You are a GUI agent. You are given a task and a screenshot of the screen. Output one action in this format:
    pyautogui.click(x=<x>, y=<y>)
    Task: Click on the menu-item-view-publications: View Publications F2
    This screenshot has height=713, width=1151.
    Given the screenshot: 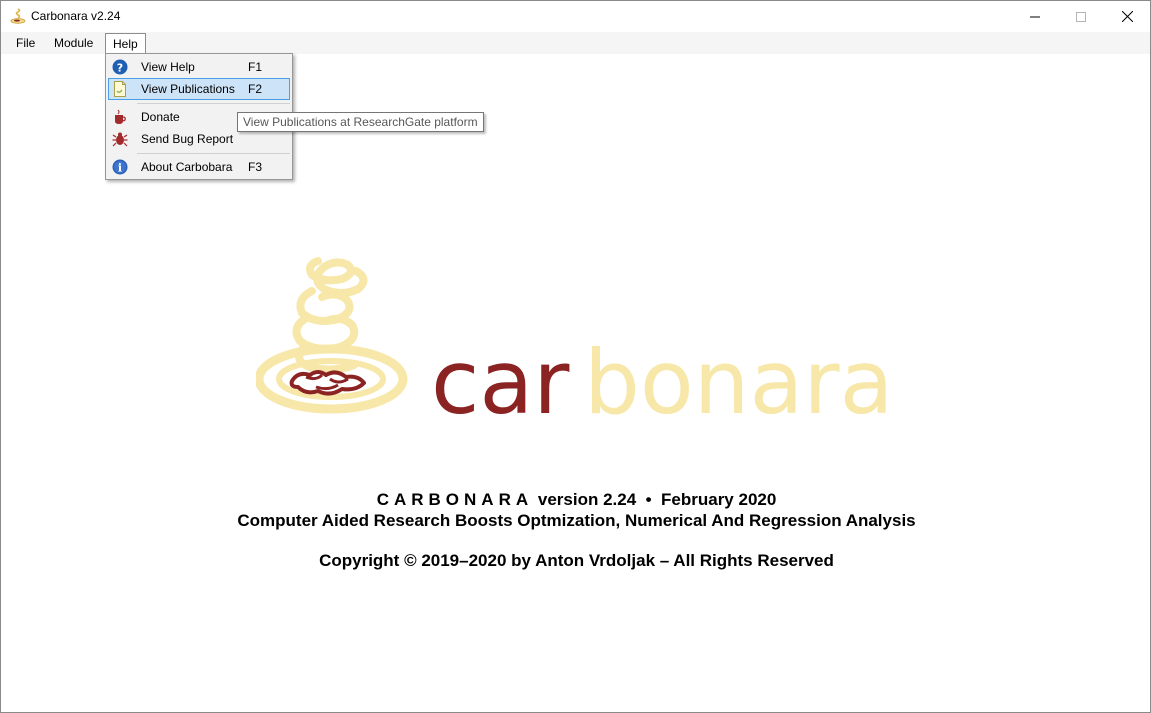 What is the action you would take?
    pyautogui.click(x=199, y=89)
    